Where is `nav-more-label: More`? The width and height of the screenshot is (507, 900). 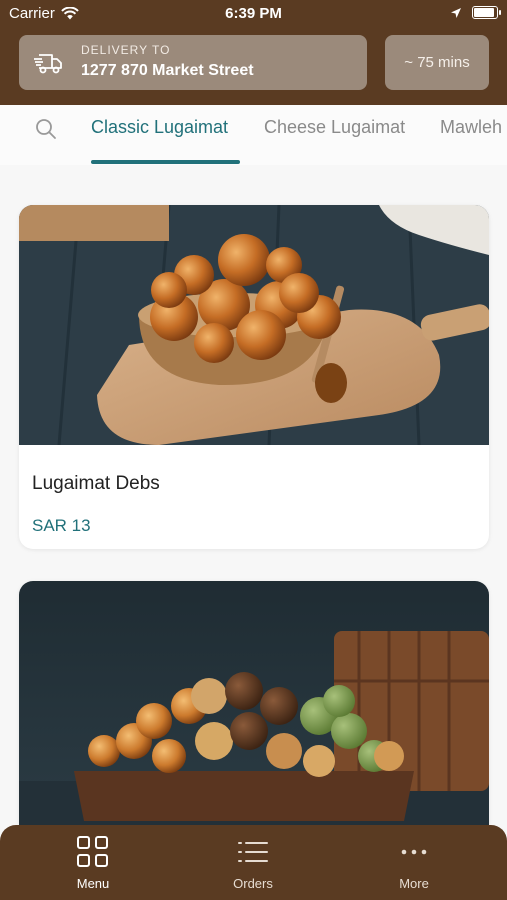 nav-more-label: More is located at coordinates (414, 883).